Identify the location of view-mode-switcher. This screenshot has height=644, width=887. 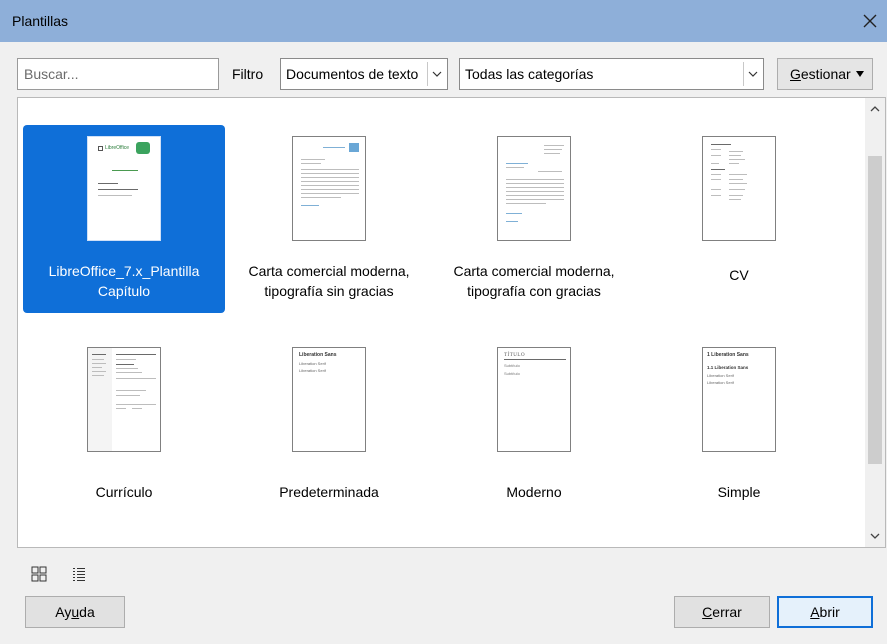
(59, 574).